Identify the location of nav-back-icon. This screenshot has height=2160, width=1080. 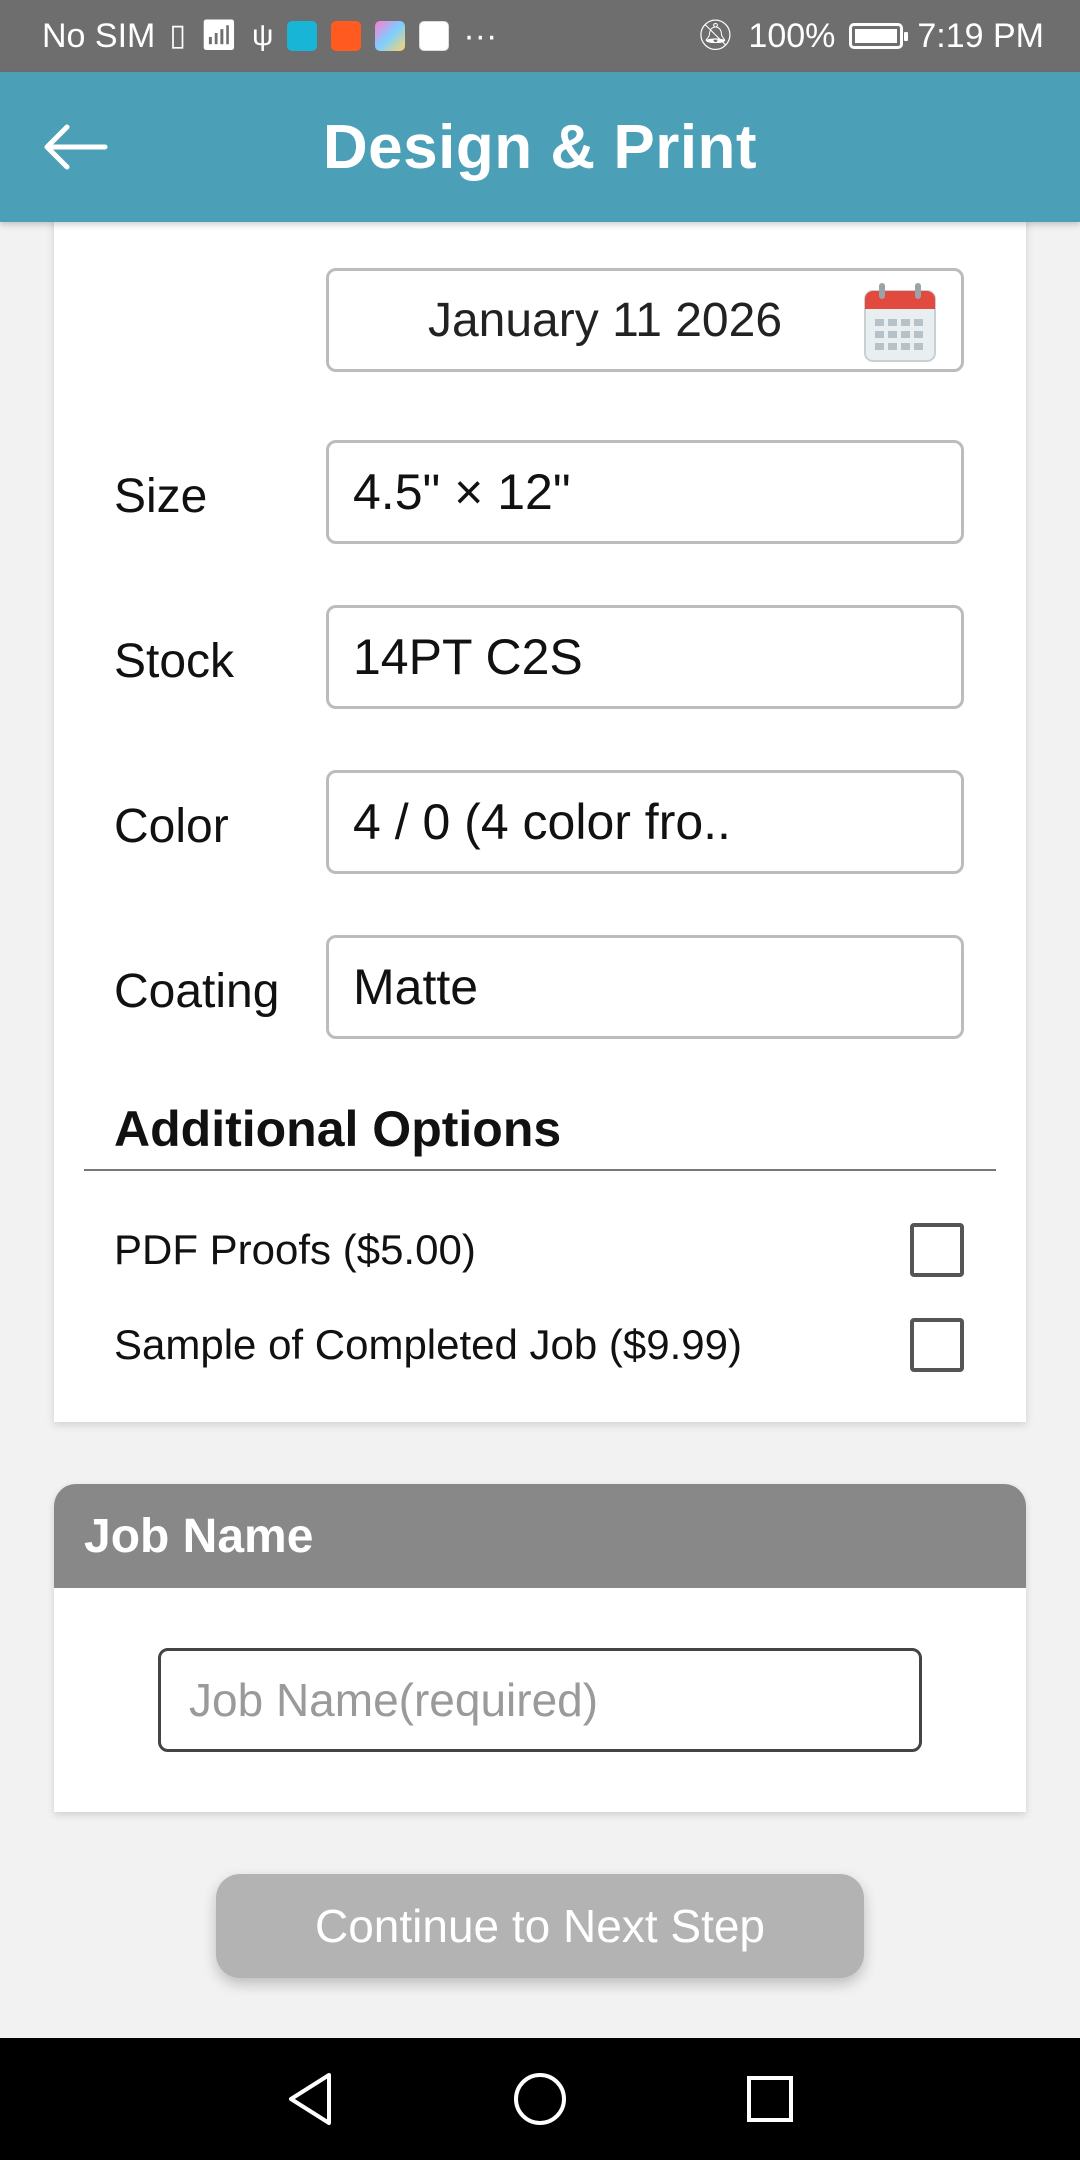
(310, 2099).